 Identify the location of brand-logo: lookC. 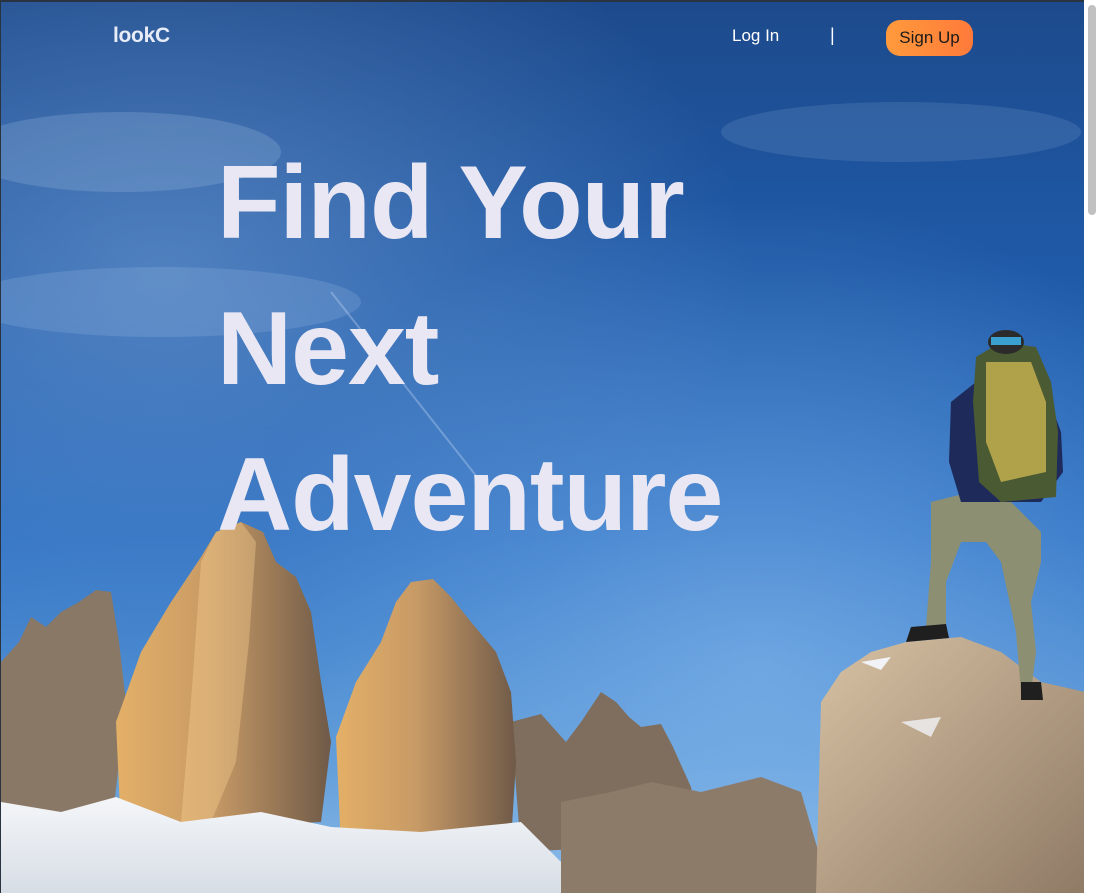
(141, 36).